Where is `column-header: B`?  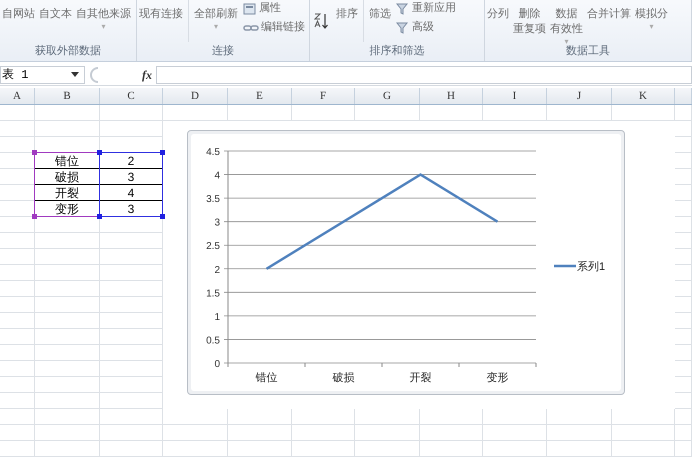
column-header: B is located at coordinates (67, 96).